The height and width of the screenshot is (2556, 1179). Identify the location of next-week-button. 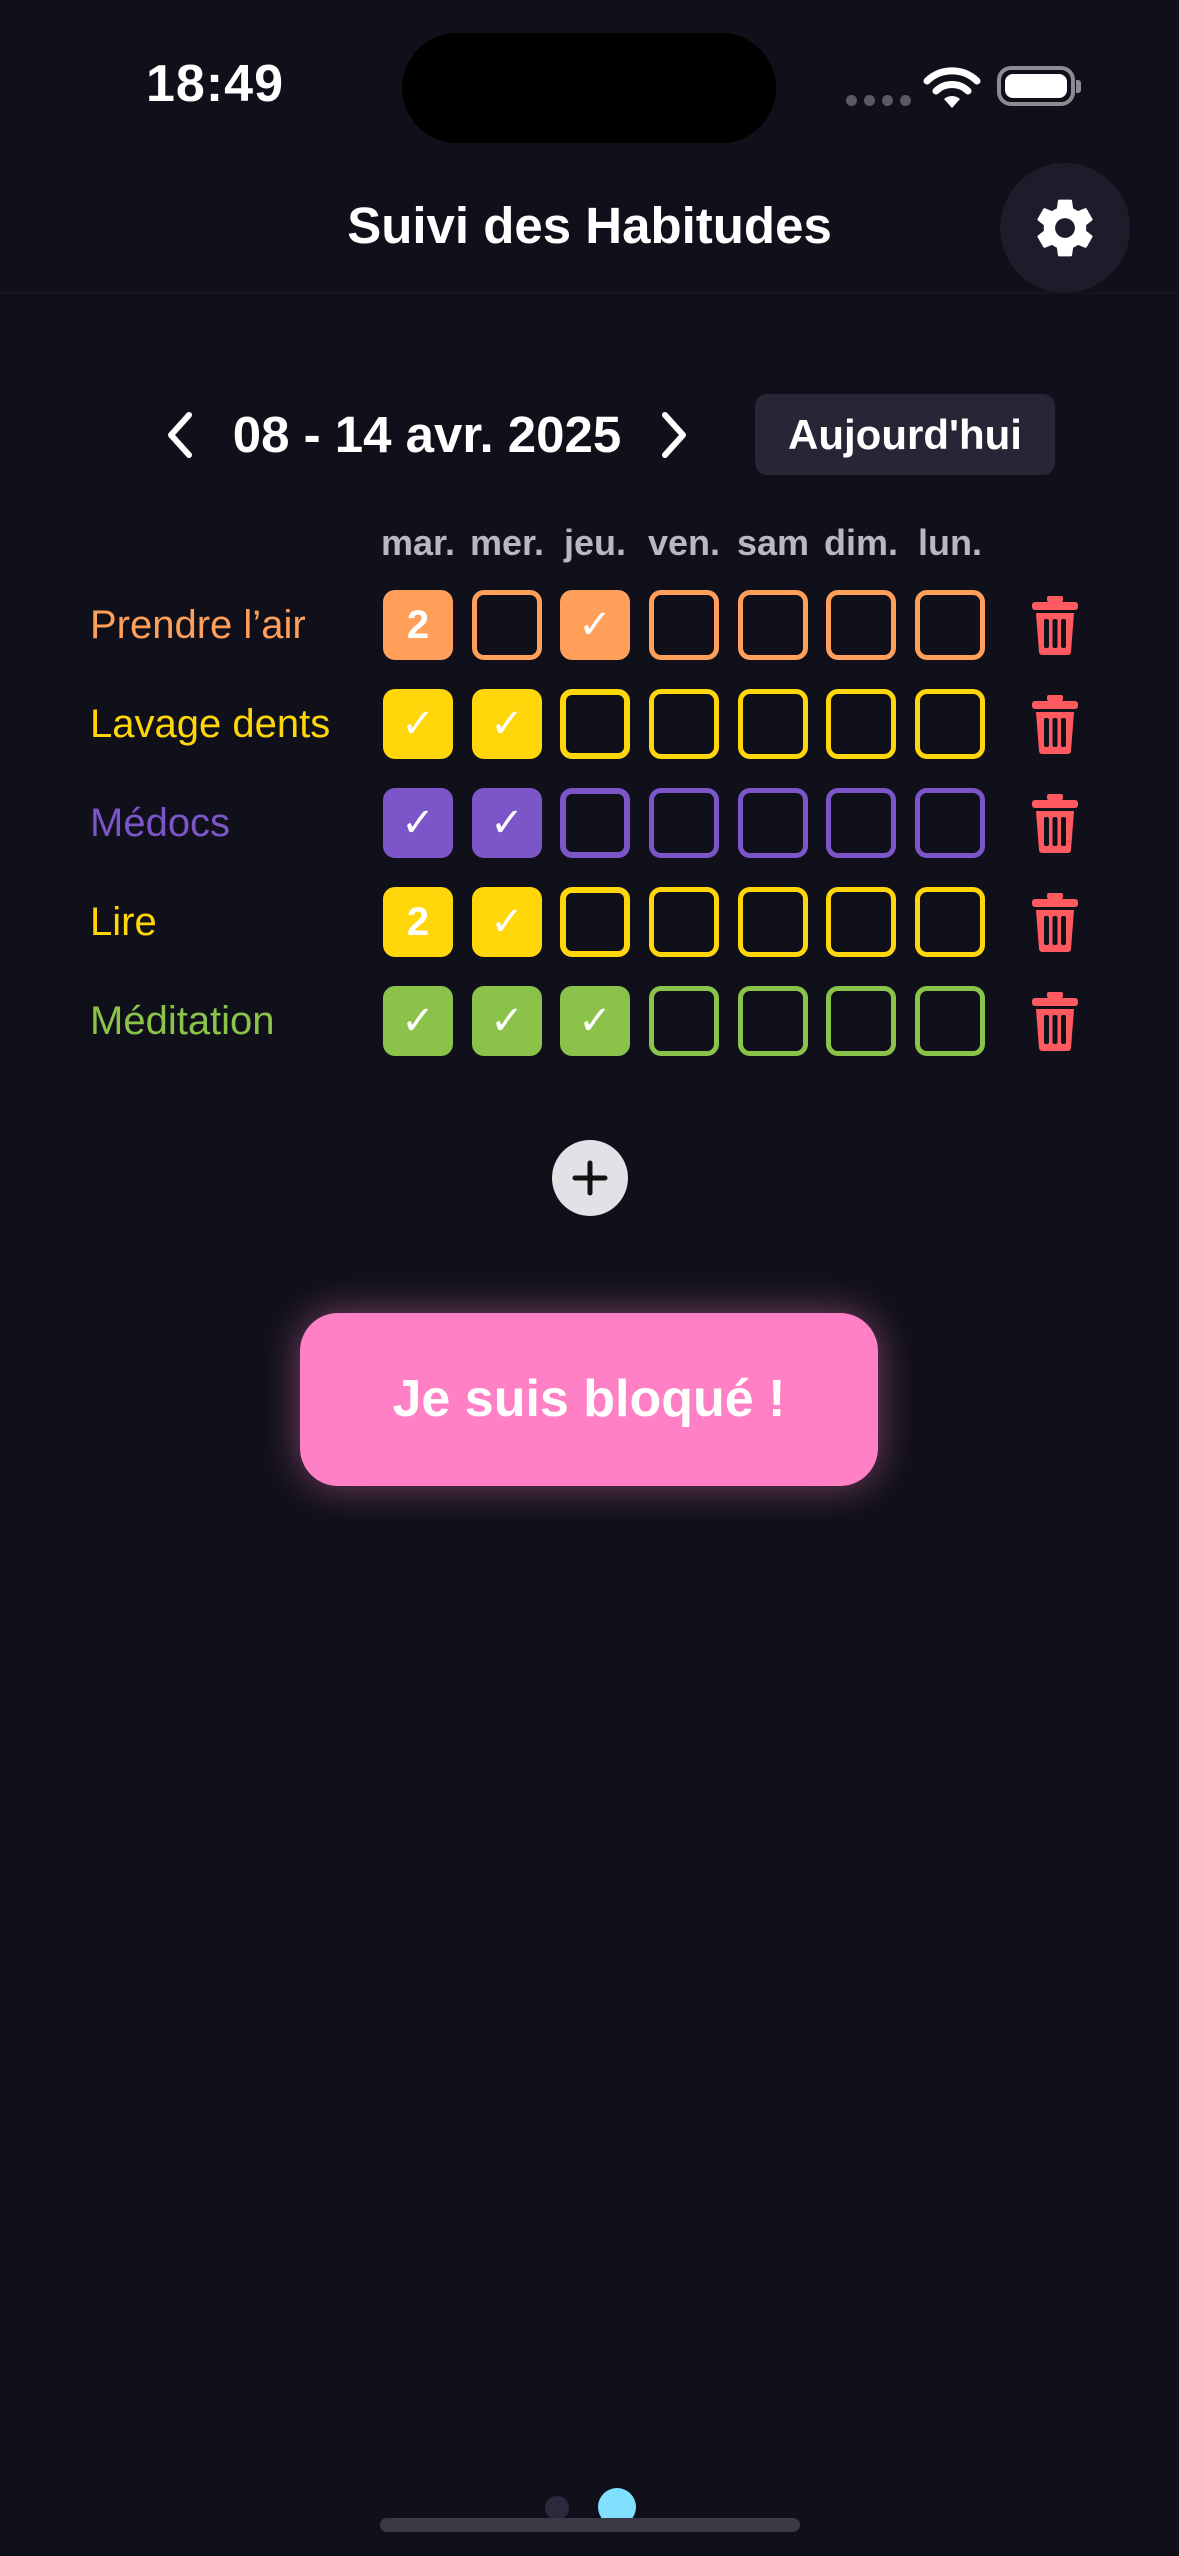
(674, 435).